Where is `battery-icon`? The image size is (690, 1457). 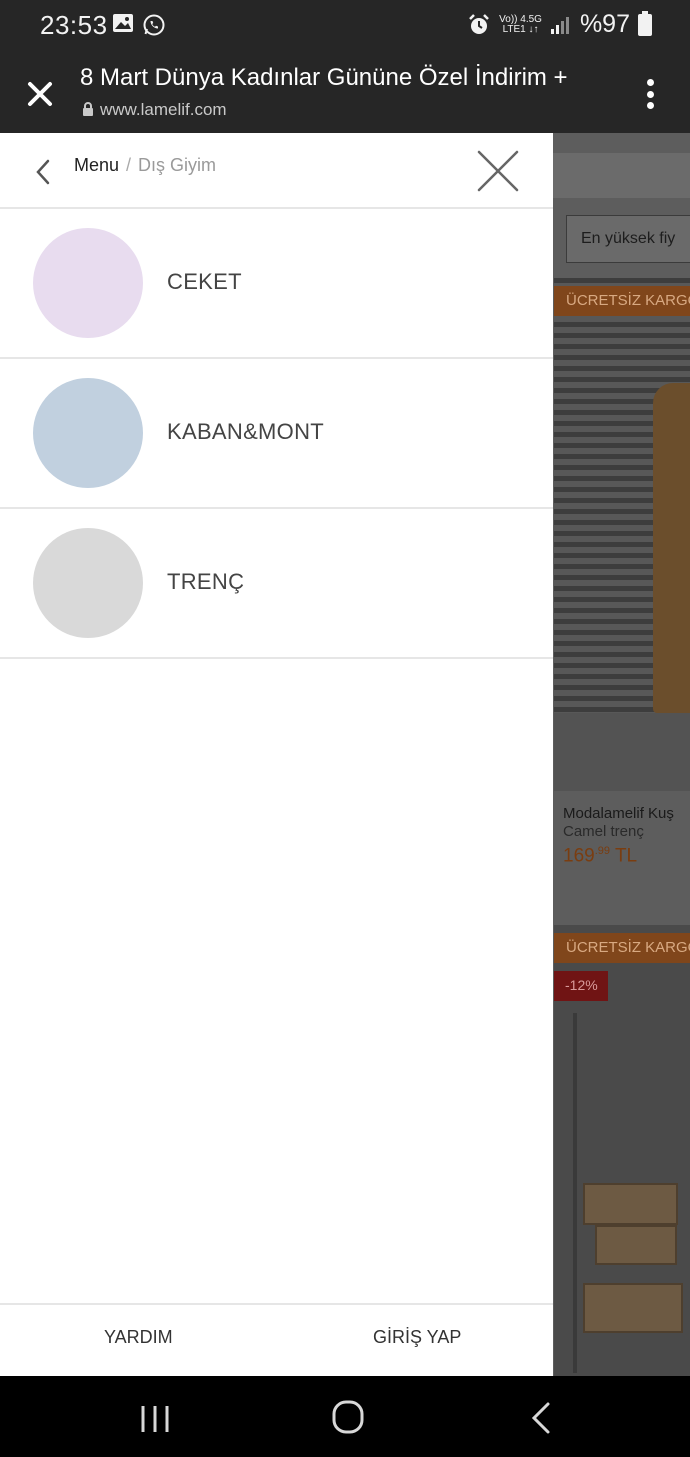 battery-icon is located at coordinates (645, 23).